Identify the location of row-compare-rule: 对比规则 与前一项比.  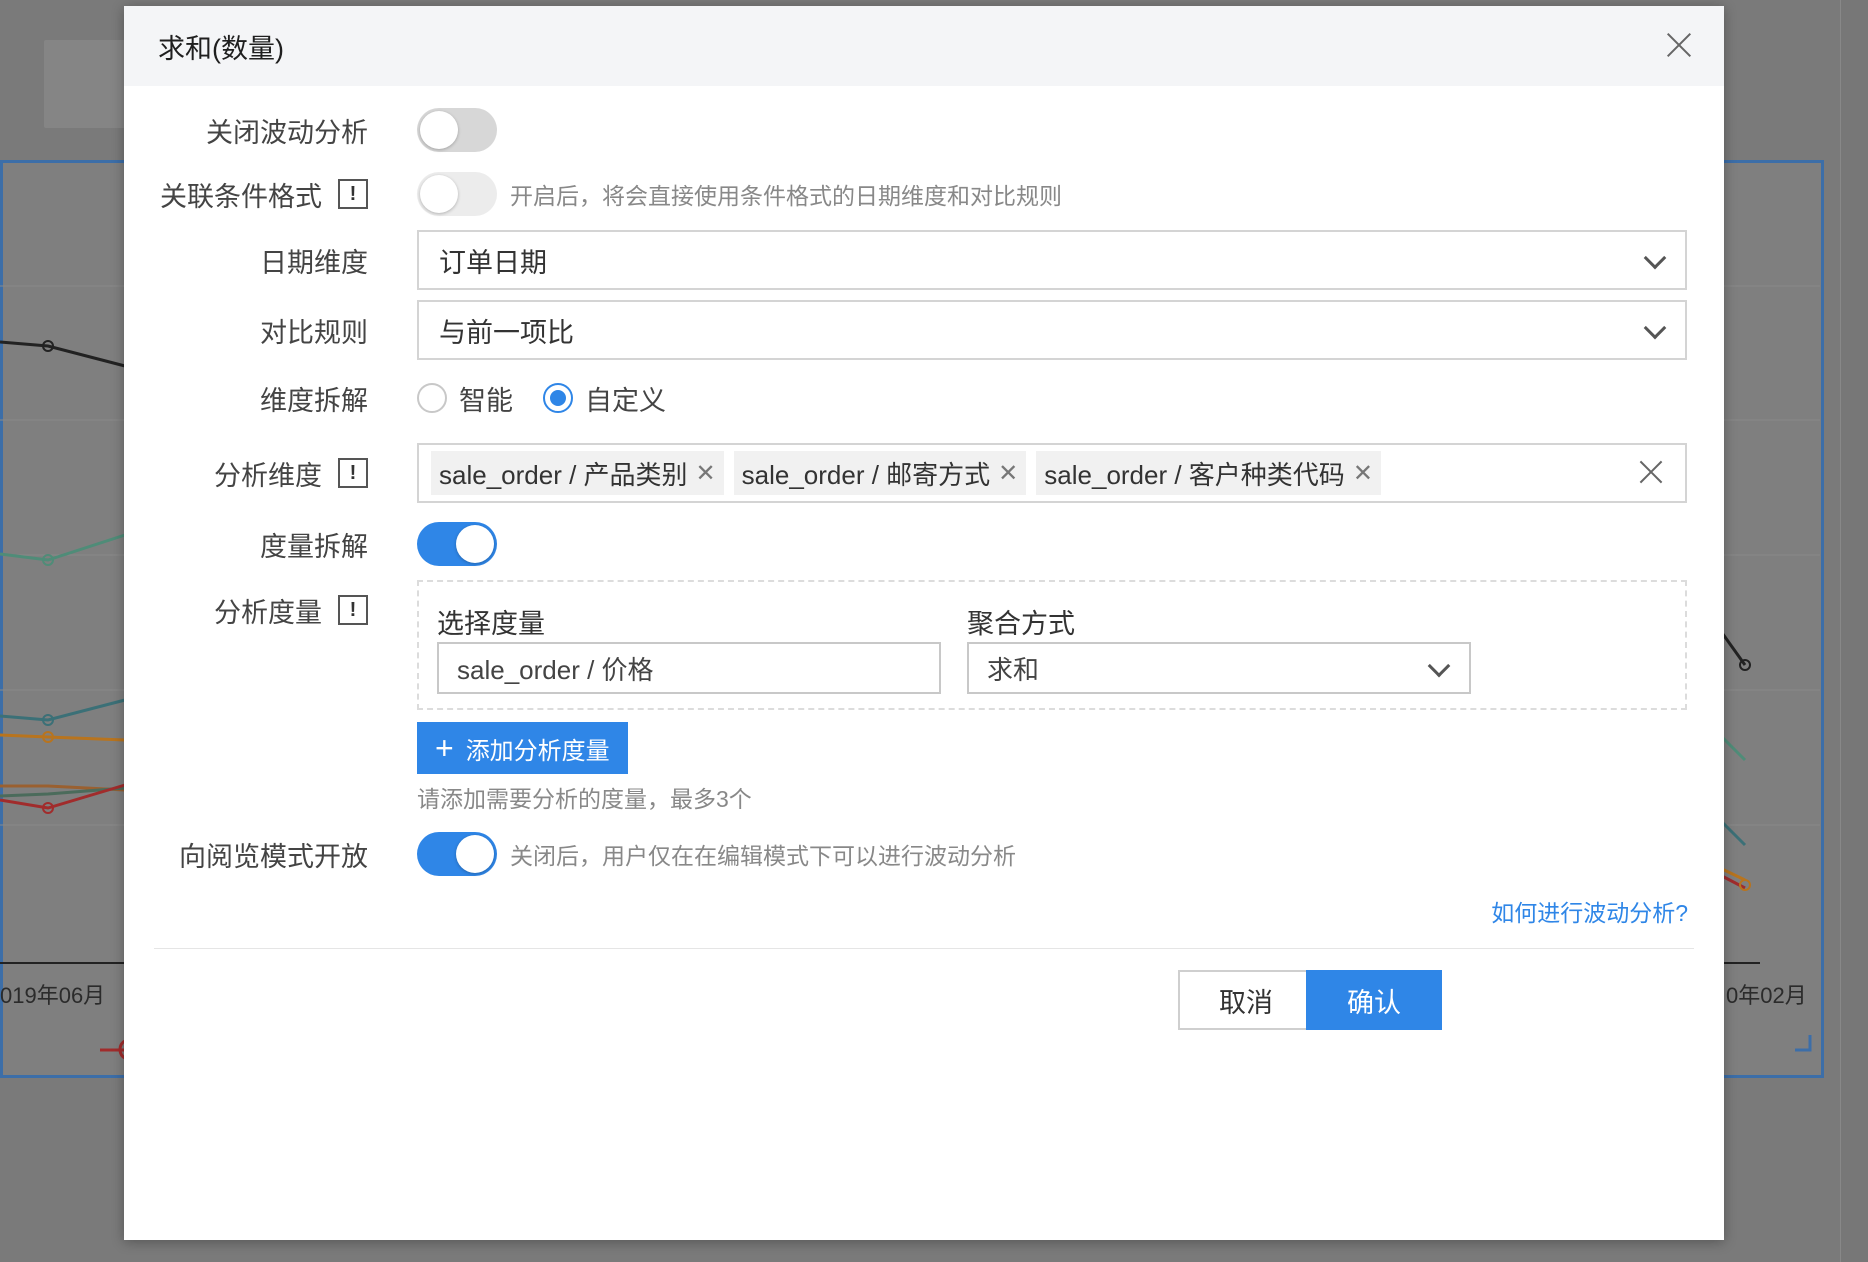
(924, 330).